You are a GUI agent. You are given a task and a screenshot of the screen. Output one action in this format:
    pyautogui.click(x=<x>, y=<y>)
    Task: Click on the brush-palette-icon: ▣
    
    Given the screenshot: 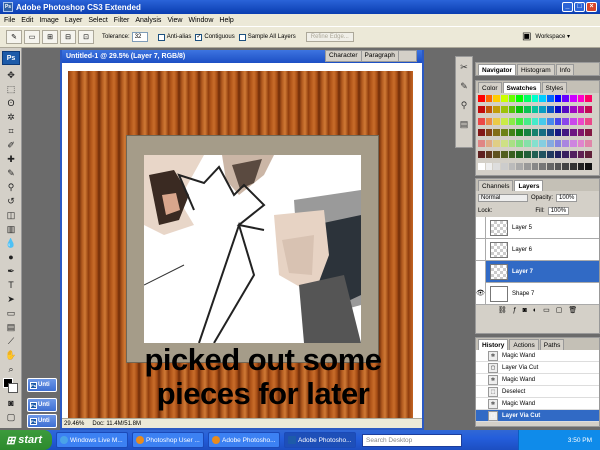 What is the action you would take?
    pyautogui.click(x=526, y=36)
    